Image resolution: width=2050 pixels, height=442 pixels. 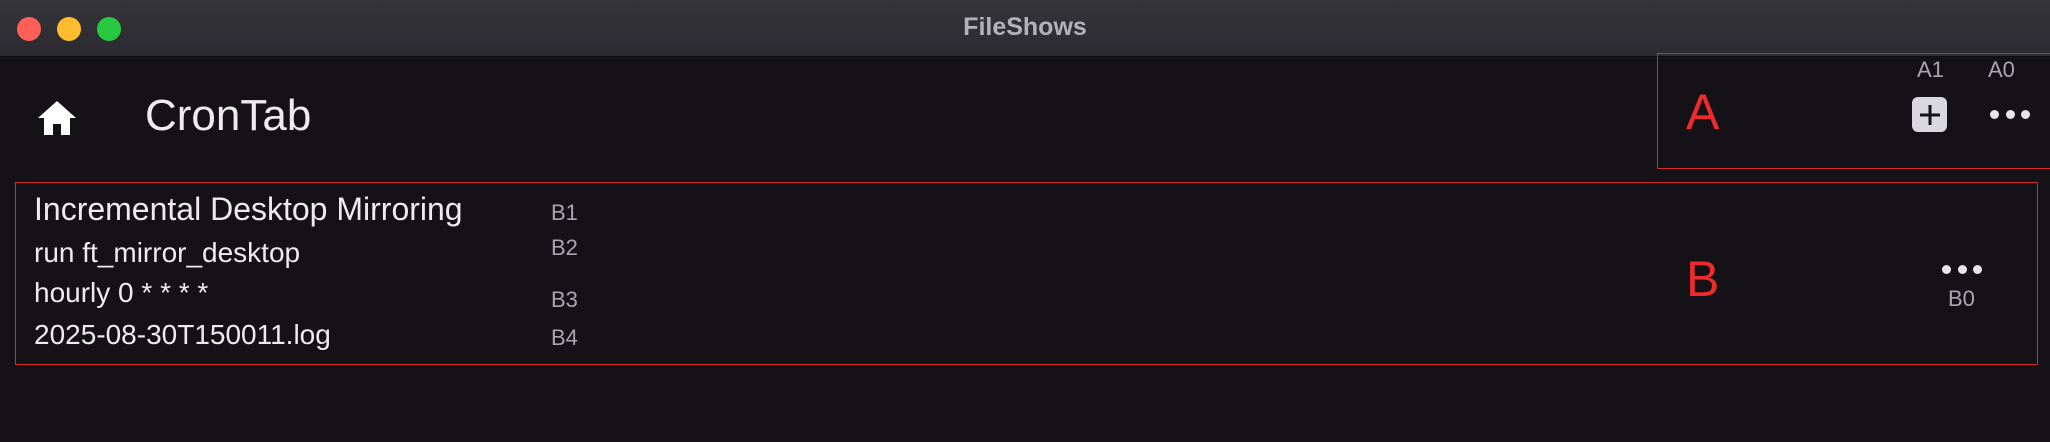 I want to click on annotation-label-a0: A0, so click(x=2001, y=69).